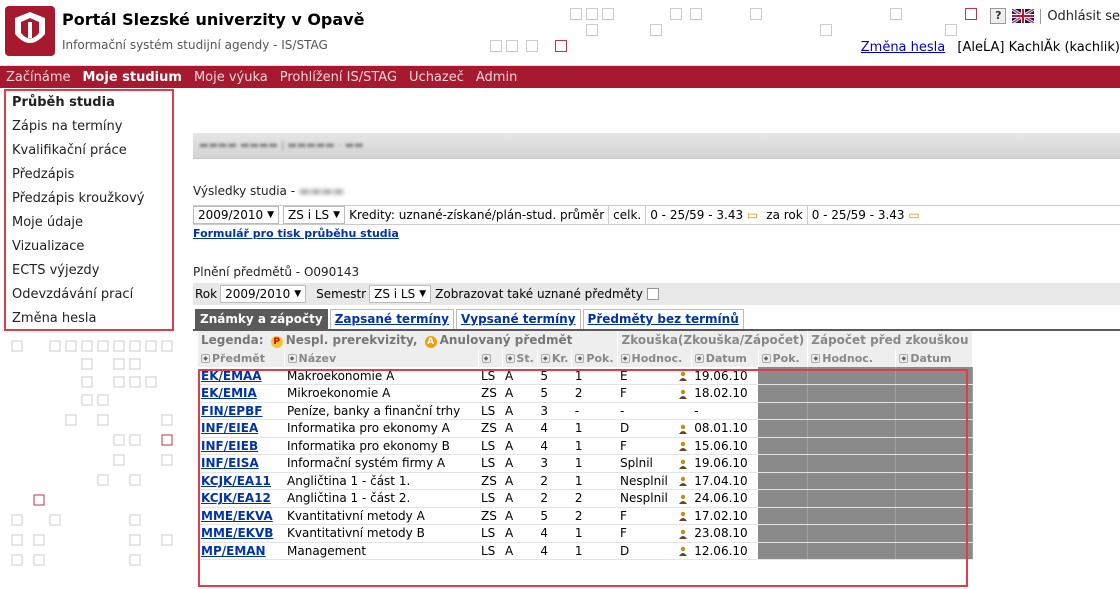 The height and width of the screenshot is (589, 1120). I want to click on nav-item-admin: Admin, so click(496, 77).